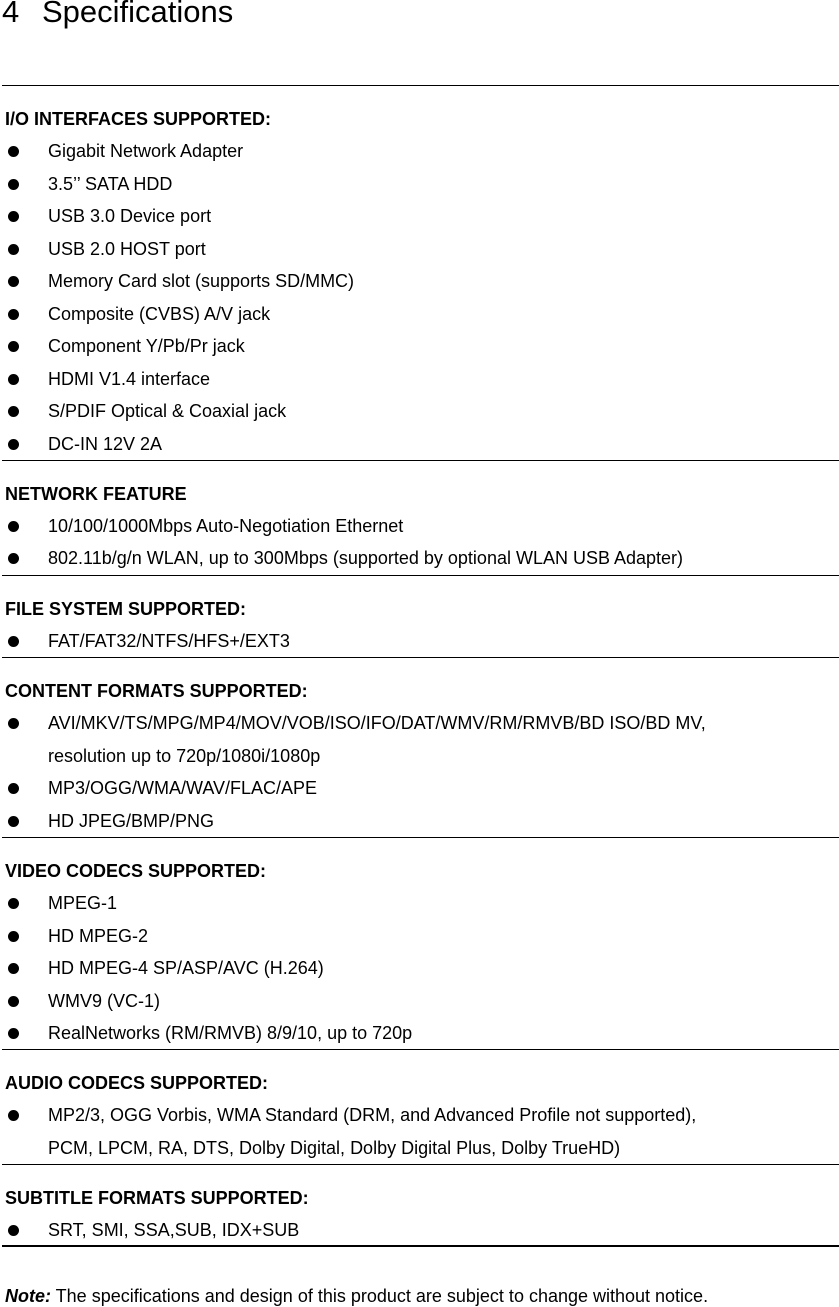 The height and width of the screenshot is (1307, 839). What do you see at coordinates (126, 609) in the screenshot?
I see `section-heading-file-system: FILE SYSTEM SUPPORTED:` at bounding box center [126, 609].